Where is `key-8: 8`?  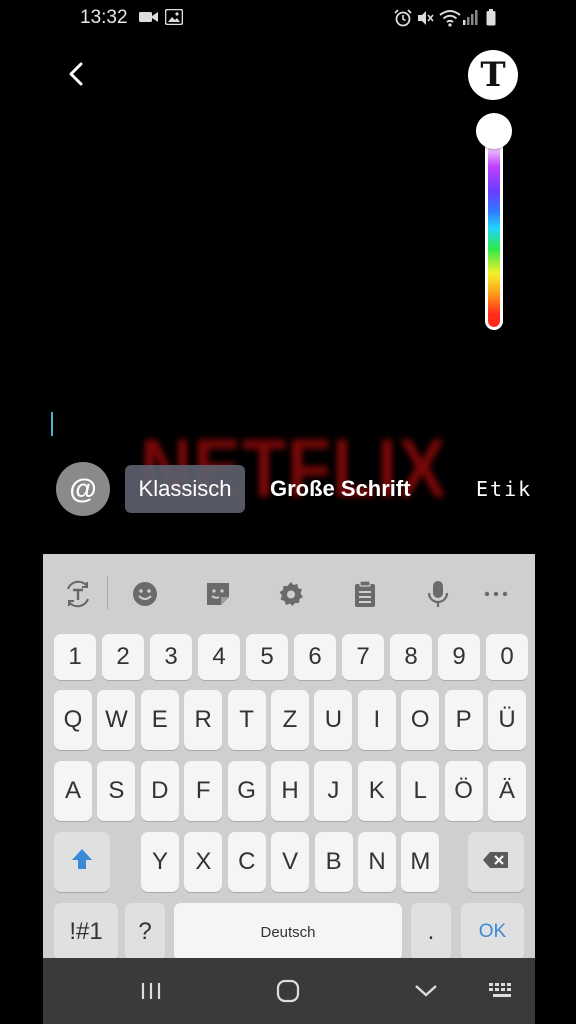
key-8: 8 is located at coordinates (411, 657).